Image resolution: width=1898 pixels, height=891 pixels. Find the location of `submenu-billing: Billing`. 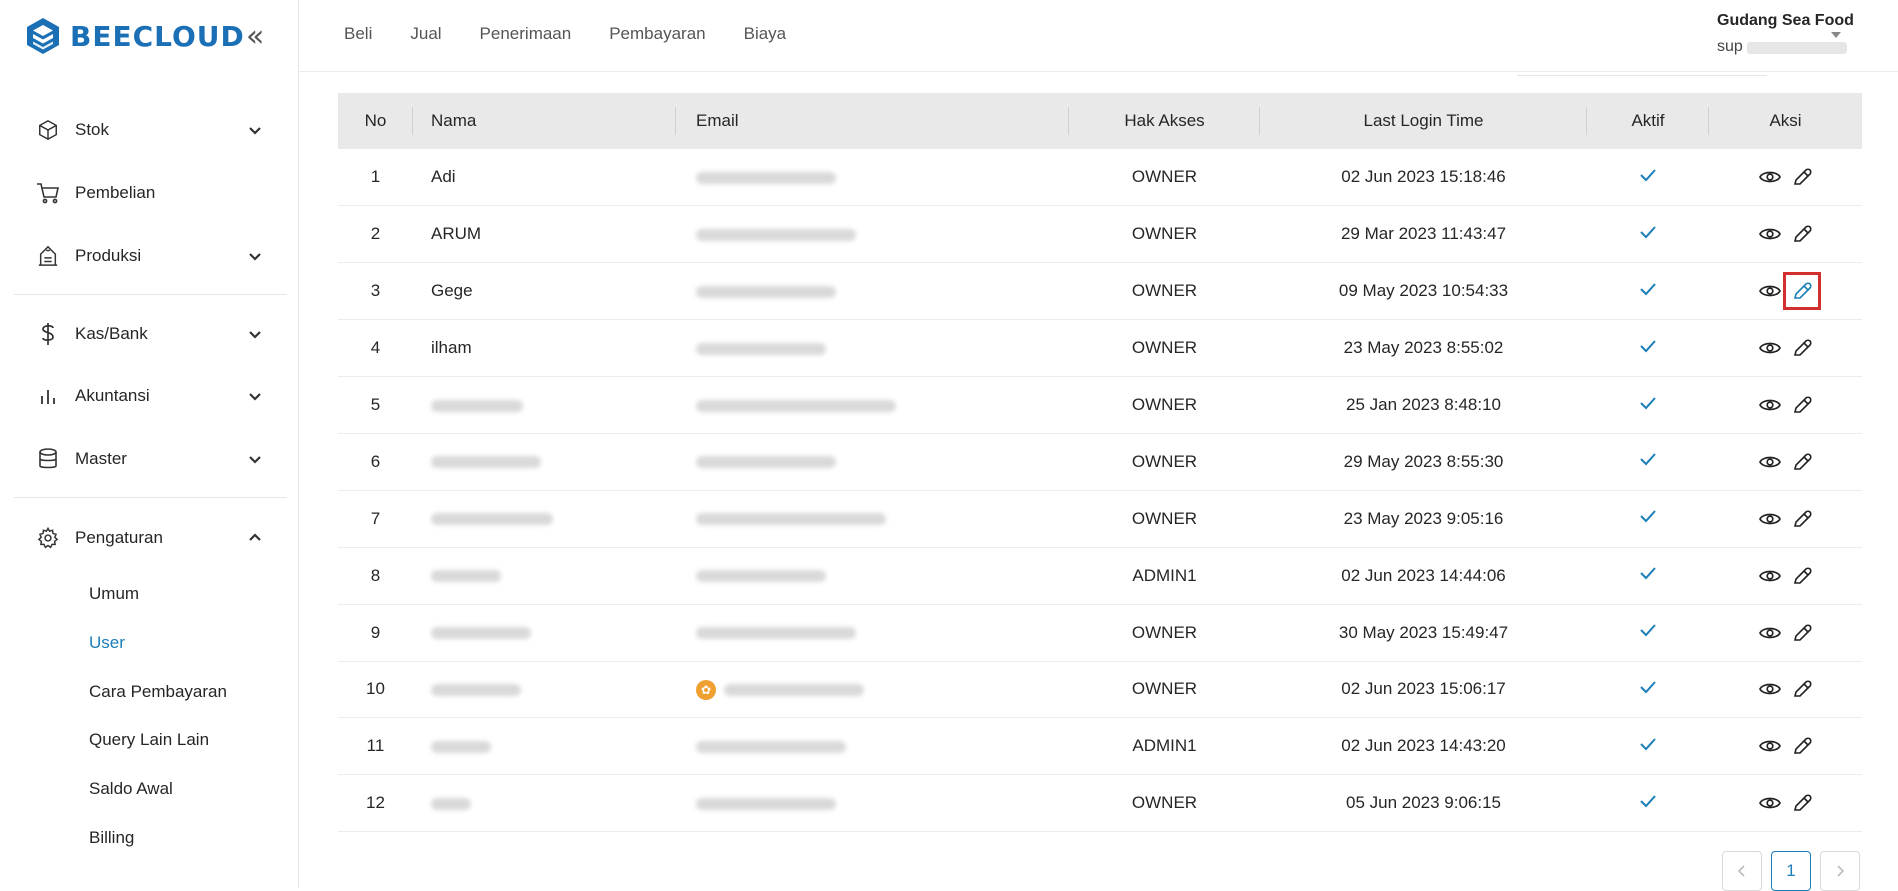

submenu-billing: Billing is located at coordinates (111, 838).